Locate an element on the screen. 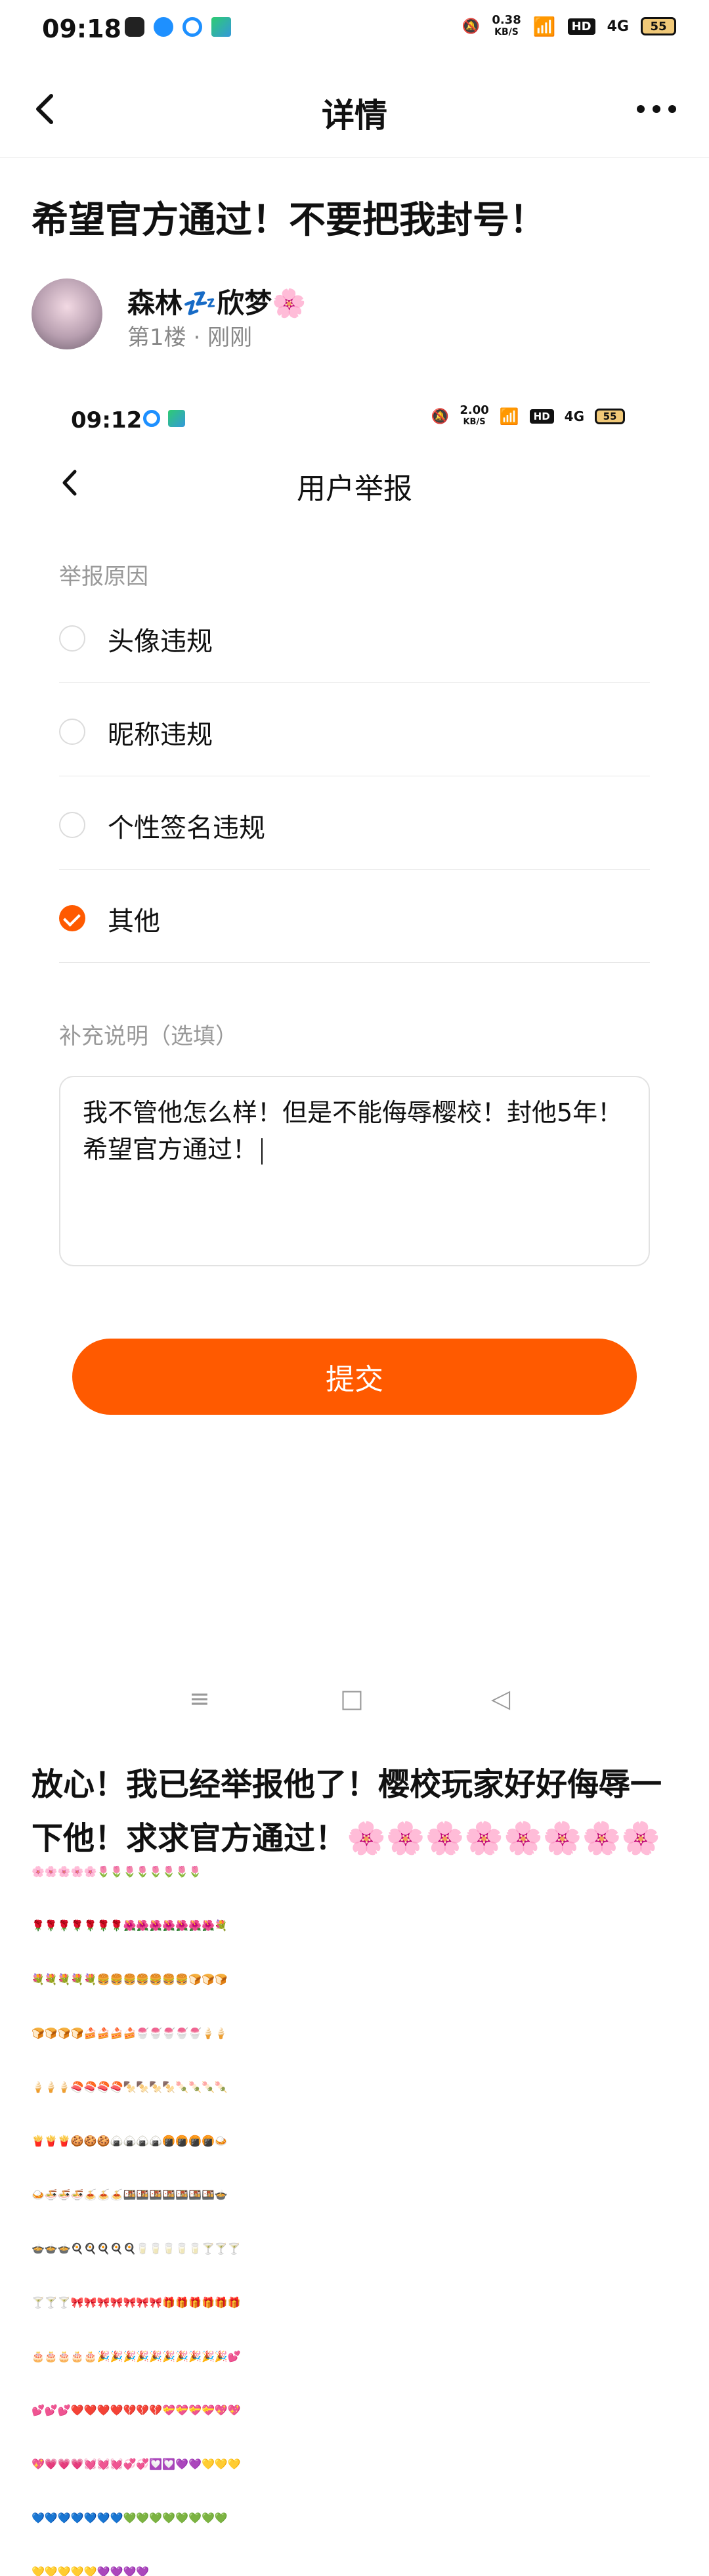  back-key-icon: ◁ is located at coordinates (501, 1698).